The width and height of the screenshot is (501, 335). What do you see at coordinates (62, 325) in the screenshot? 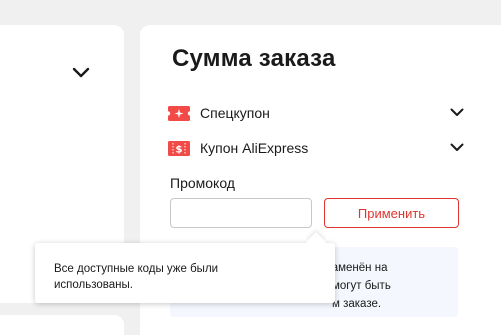
I see `left-panel-card-lower` at bounding box center [62, 325].